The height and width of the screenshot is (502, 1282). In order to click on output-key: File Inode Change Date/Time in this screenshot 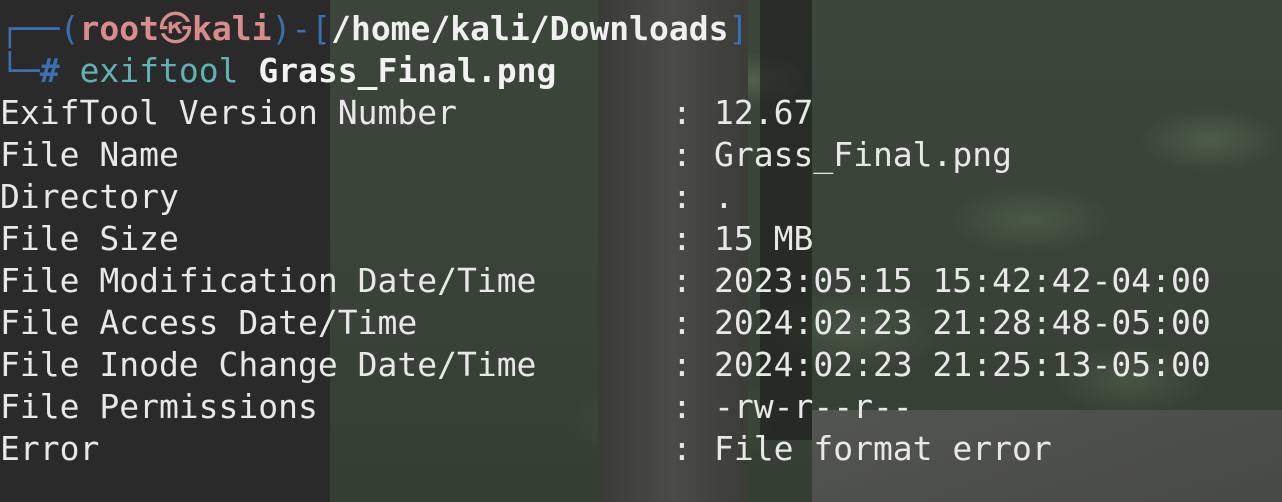, I will do `click(268, 364)`.